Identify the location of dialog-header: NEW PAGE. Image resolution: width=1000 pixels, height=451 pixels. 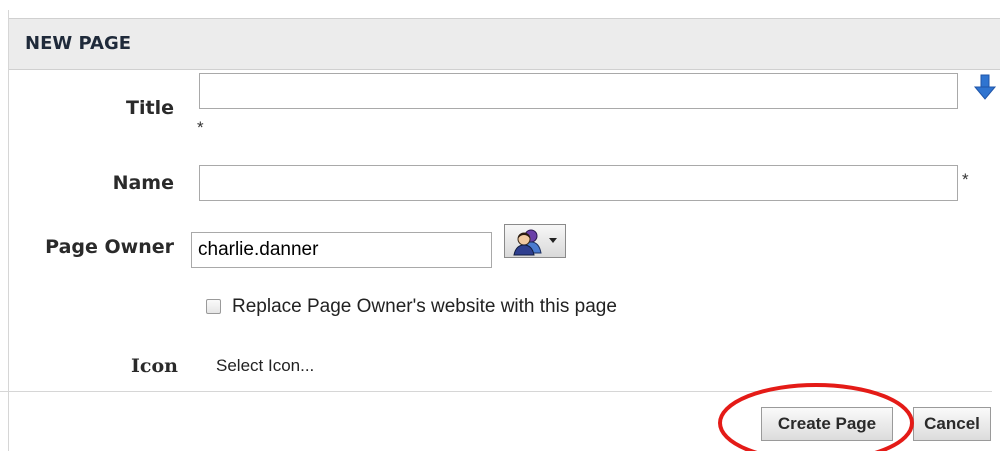
(504, 44).